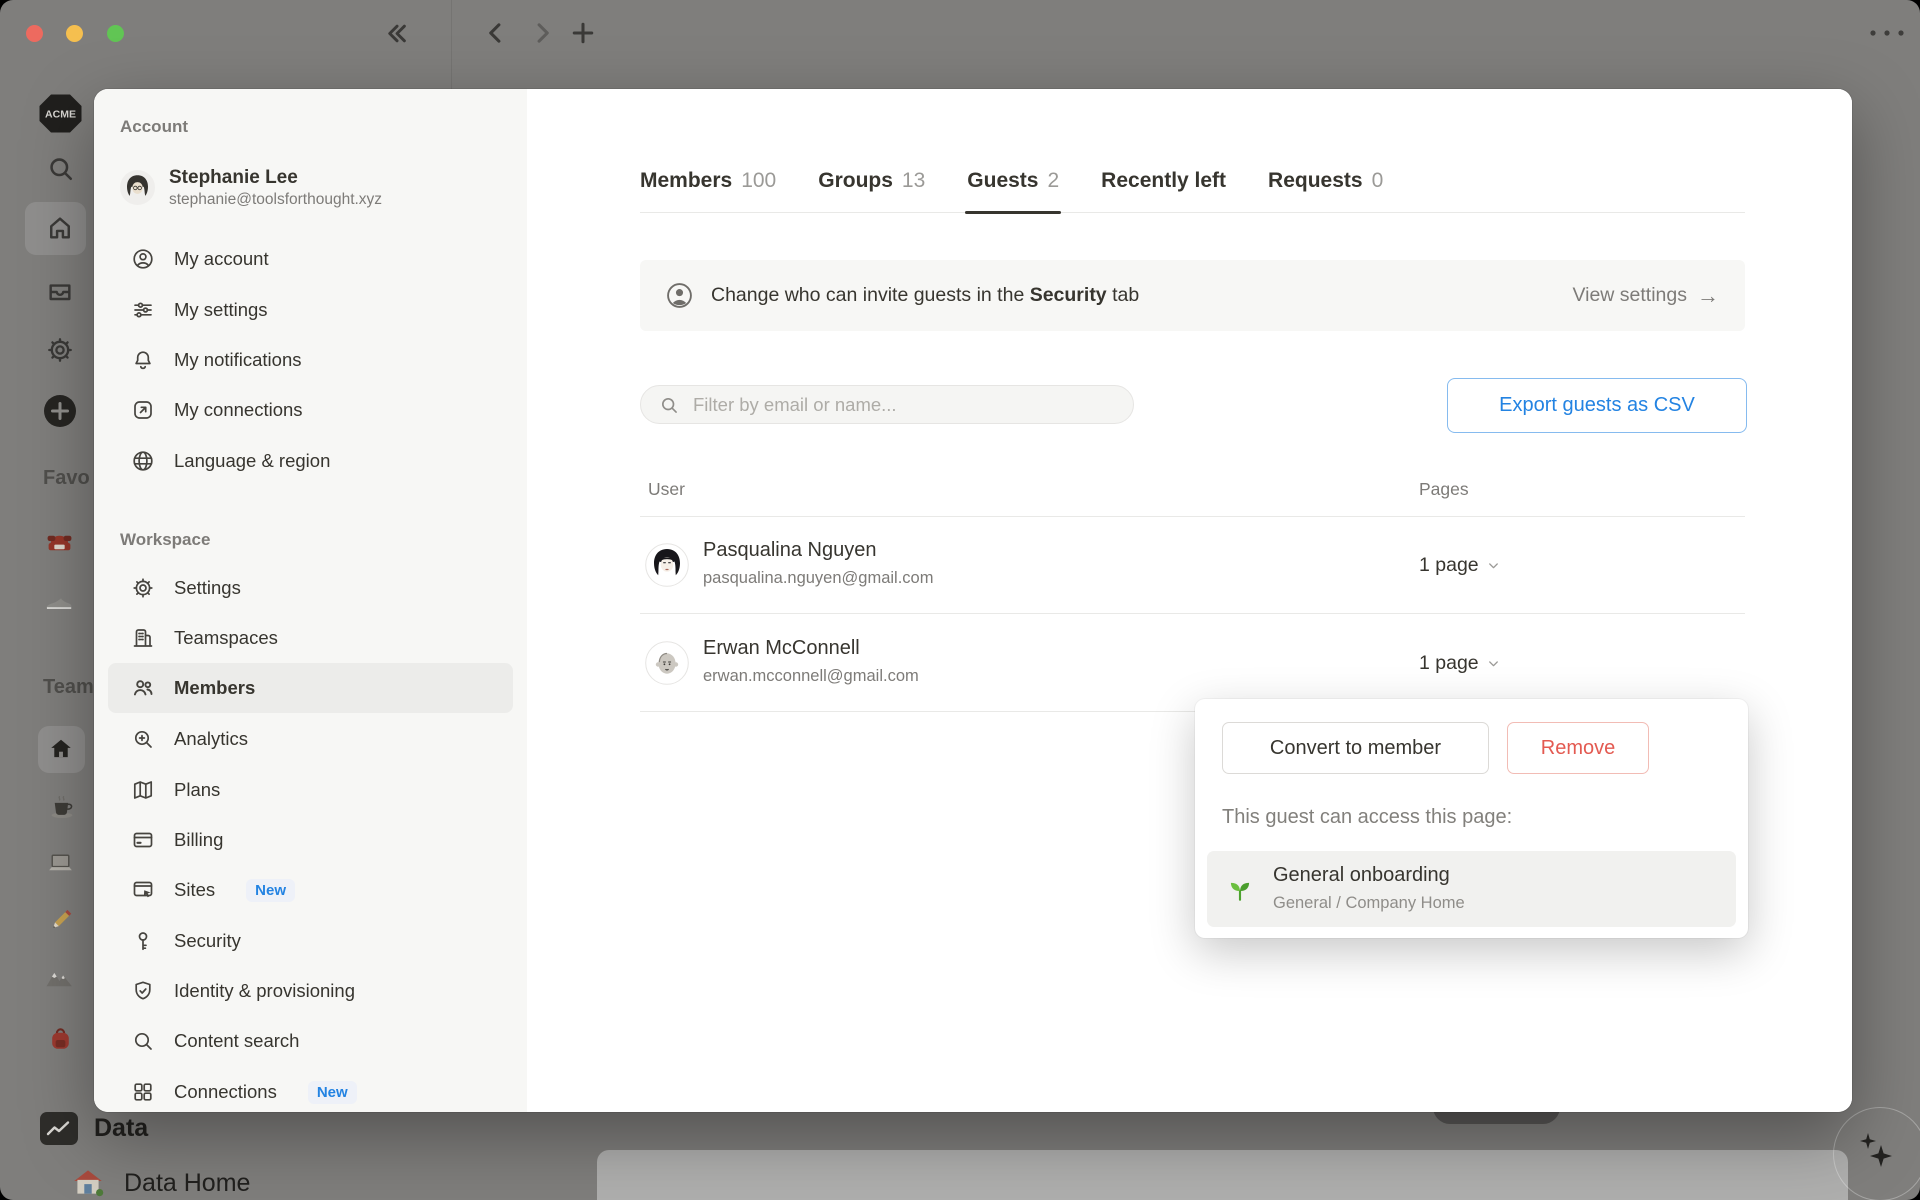  Describe the element at coordinates (542, 33) in the screenshot. I see `forward-icon` at that location.